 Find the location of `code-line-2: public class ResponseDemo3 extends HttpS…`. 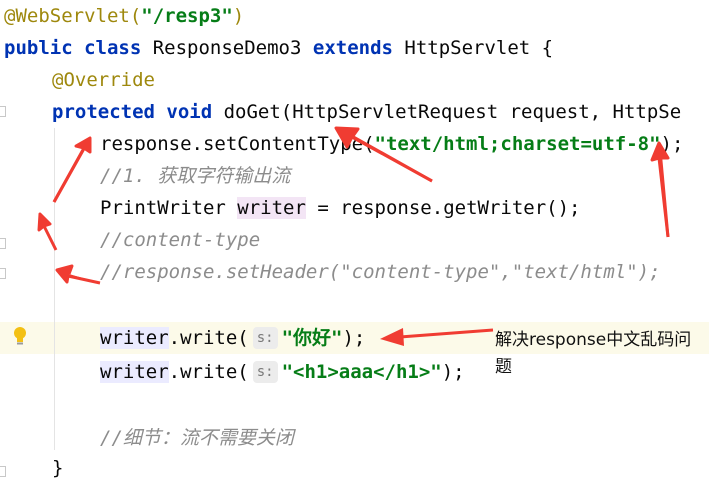

code-line-2: public class ResponseDemo3 extends HttpS… is located at coordinates (278, 48).